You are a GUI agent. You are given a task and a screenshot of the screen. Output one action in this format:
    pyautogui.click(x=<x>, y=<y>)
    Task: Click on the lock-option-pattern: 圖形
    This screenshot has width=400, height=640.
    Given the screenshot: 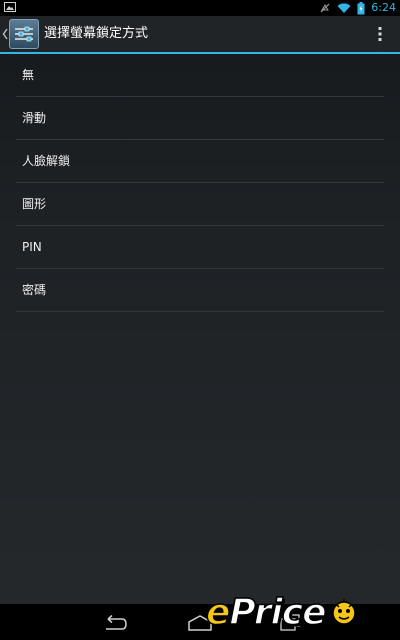 What is the action you would take?
    pyautogui.click(x=200, y=204)
    